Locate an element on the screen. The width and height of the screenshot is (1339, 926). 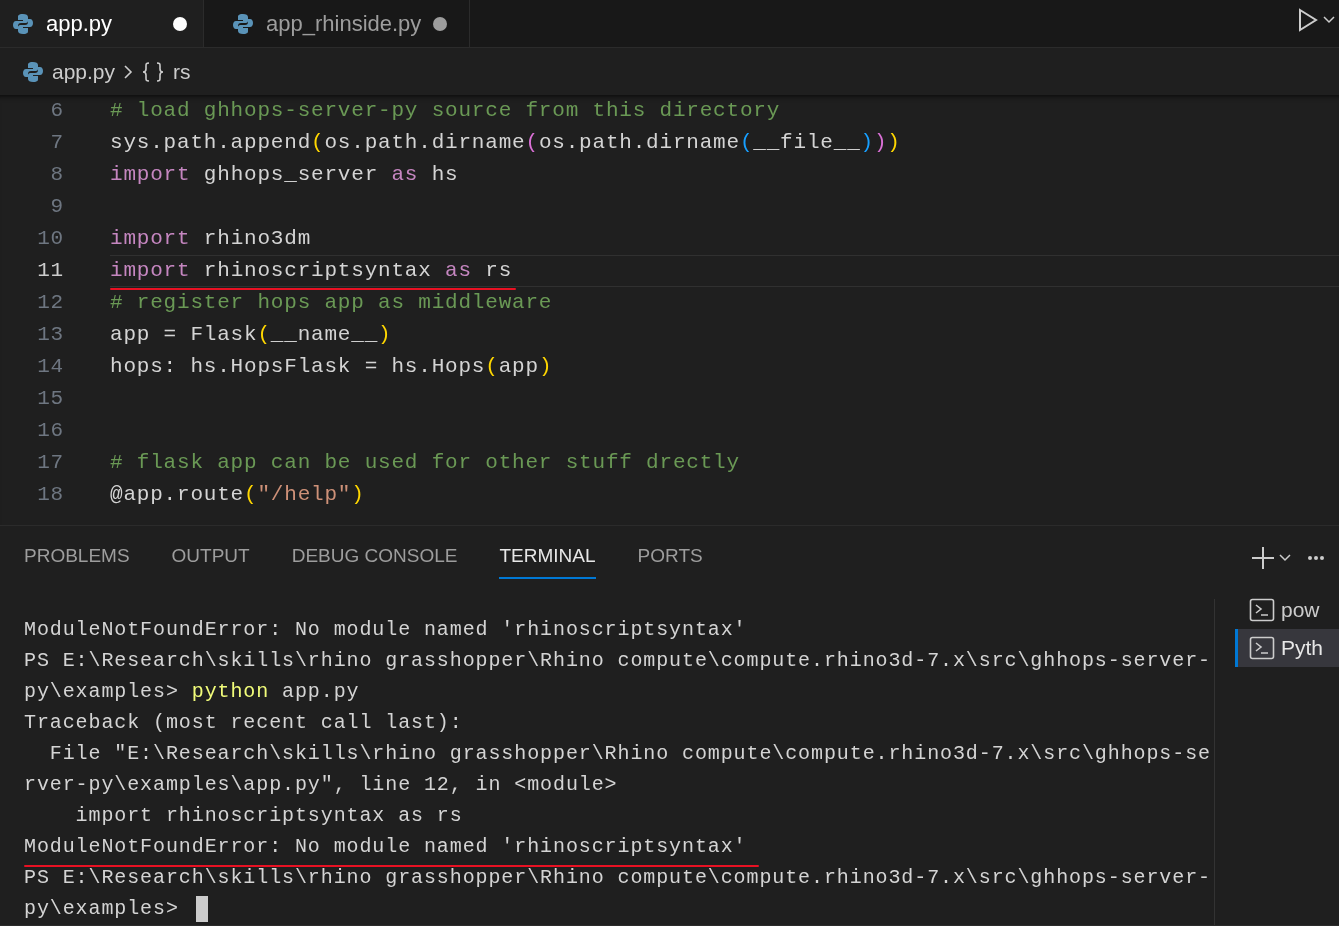
code-line: app = Flask(__name__) is located at coordinates (251, 335).